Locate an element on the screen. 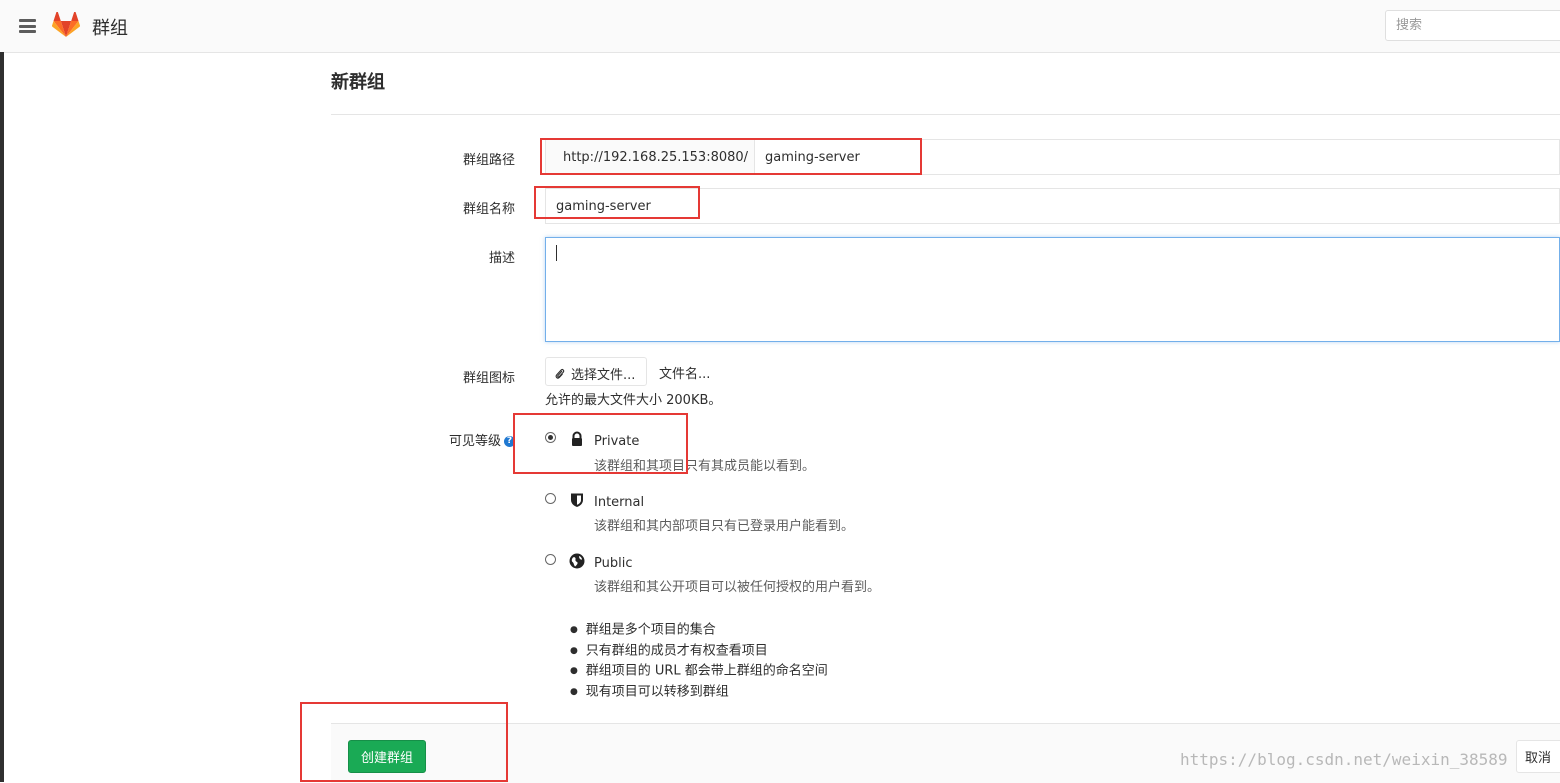  group-name-label: 群组名称 is located at coordinates (488, 209).